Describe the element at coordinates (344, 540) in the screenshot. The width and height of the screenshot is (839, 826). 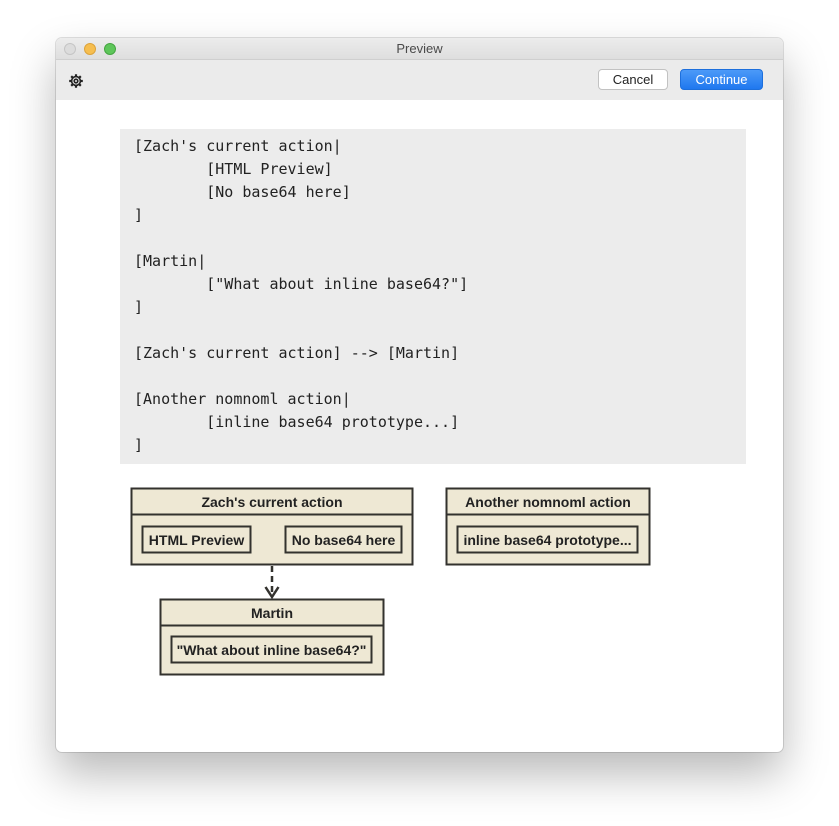
I see `no-base64-label: No base64 here` at that location.